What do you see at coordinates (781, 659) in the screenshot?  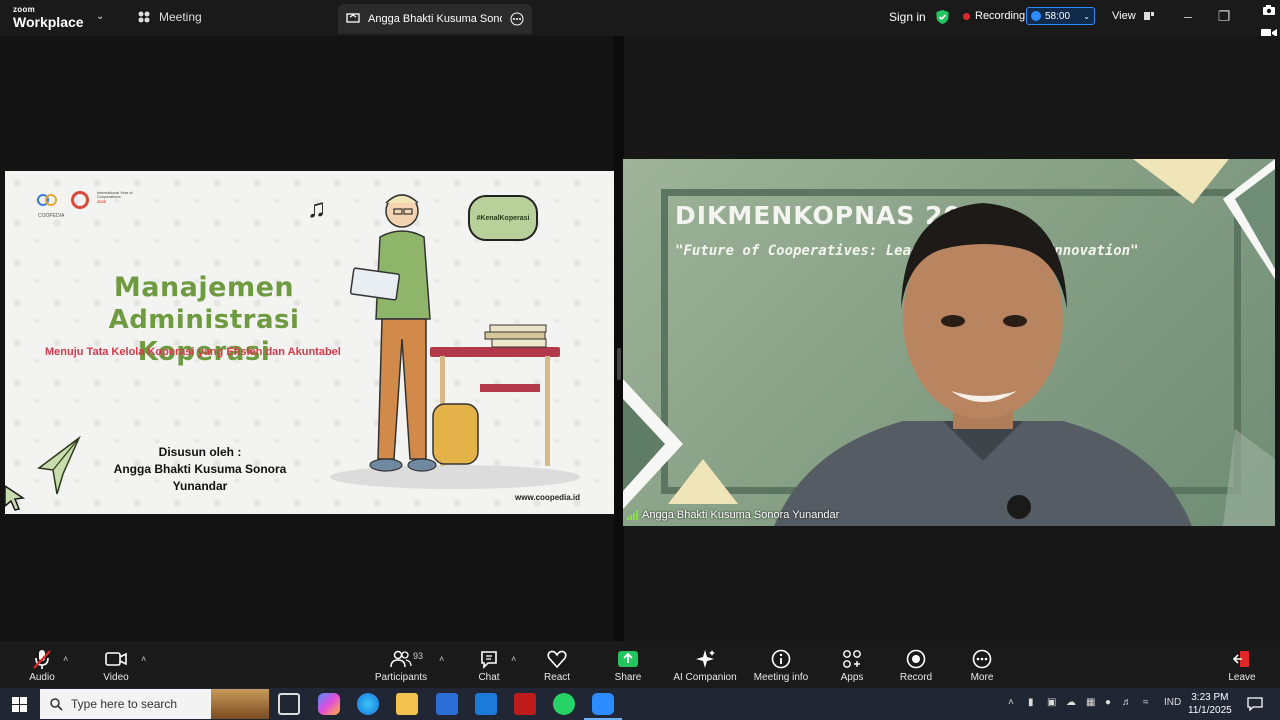 I see `info-icon` at bounding box center [781, 659].